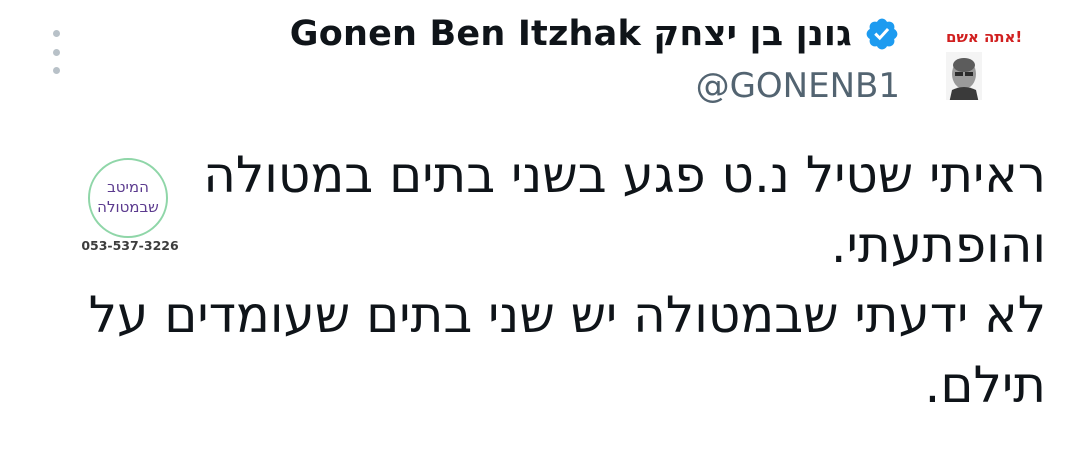  What do you see at coordinates (984, 37) in the screenshot?
I see `avatar-caption: !אתה אשם` at bounding box center [984, 37].